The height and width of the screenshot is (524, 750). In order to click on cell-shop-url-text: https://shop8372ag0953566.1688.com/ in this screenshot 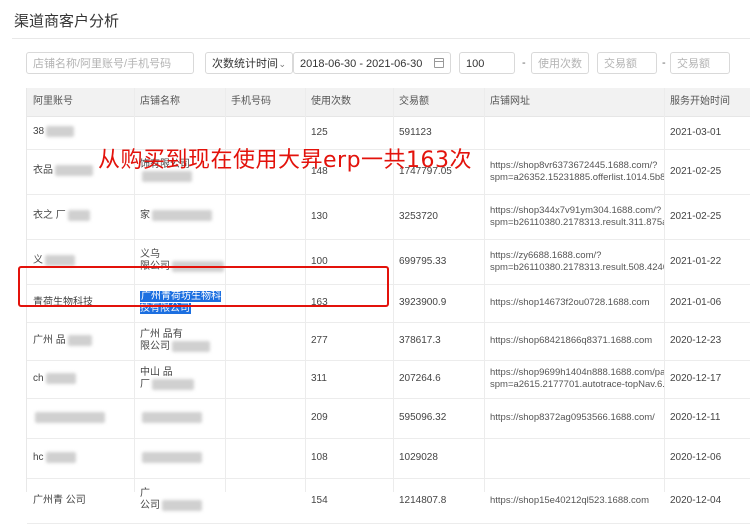, I will do `click(572, 417)`.